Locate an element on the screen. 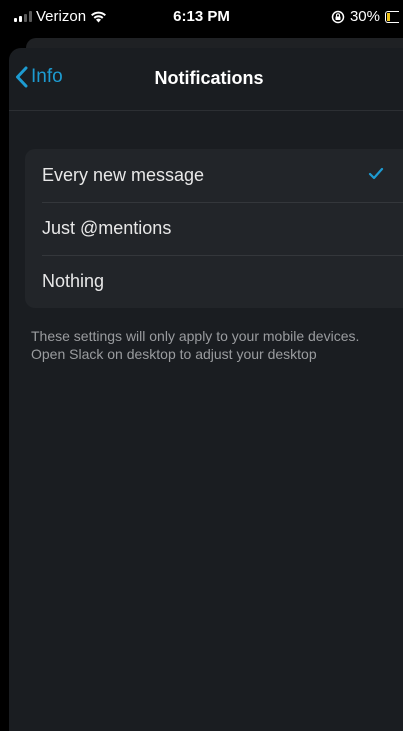 This screenshot has width=403, height=731. option-label: Nothing is located at coordinates (73, 281).